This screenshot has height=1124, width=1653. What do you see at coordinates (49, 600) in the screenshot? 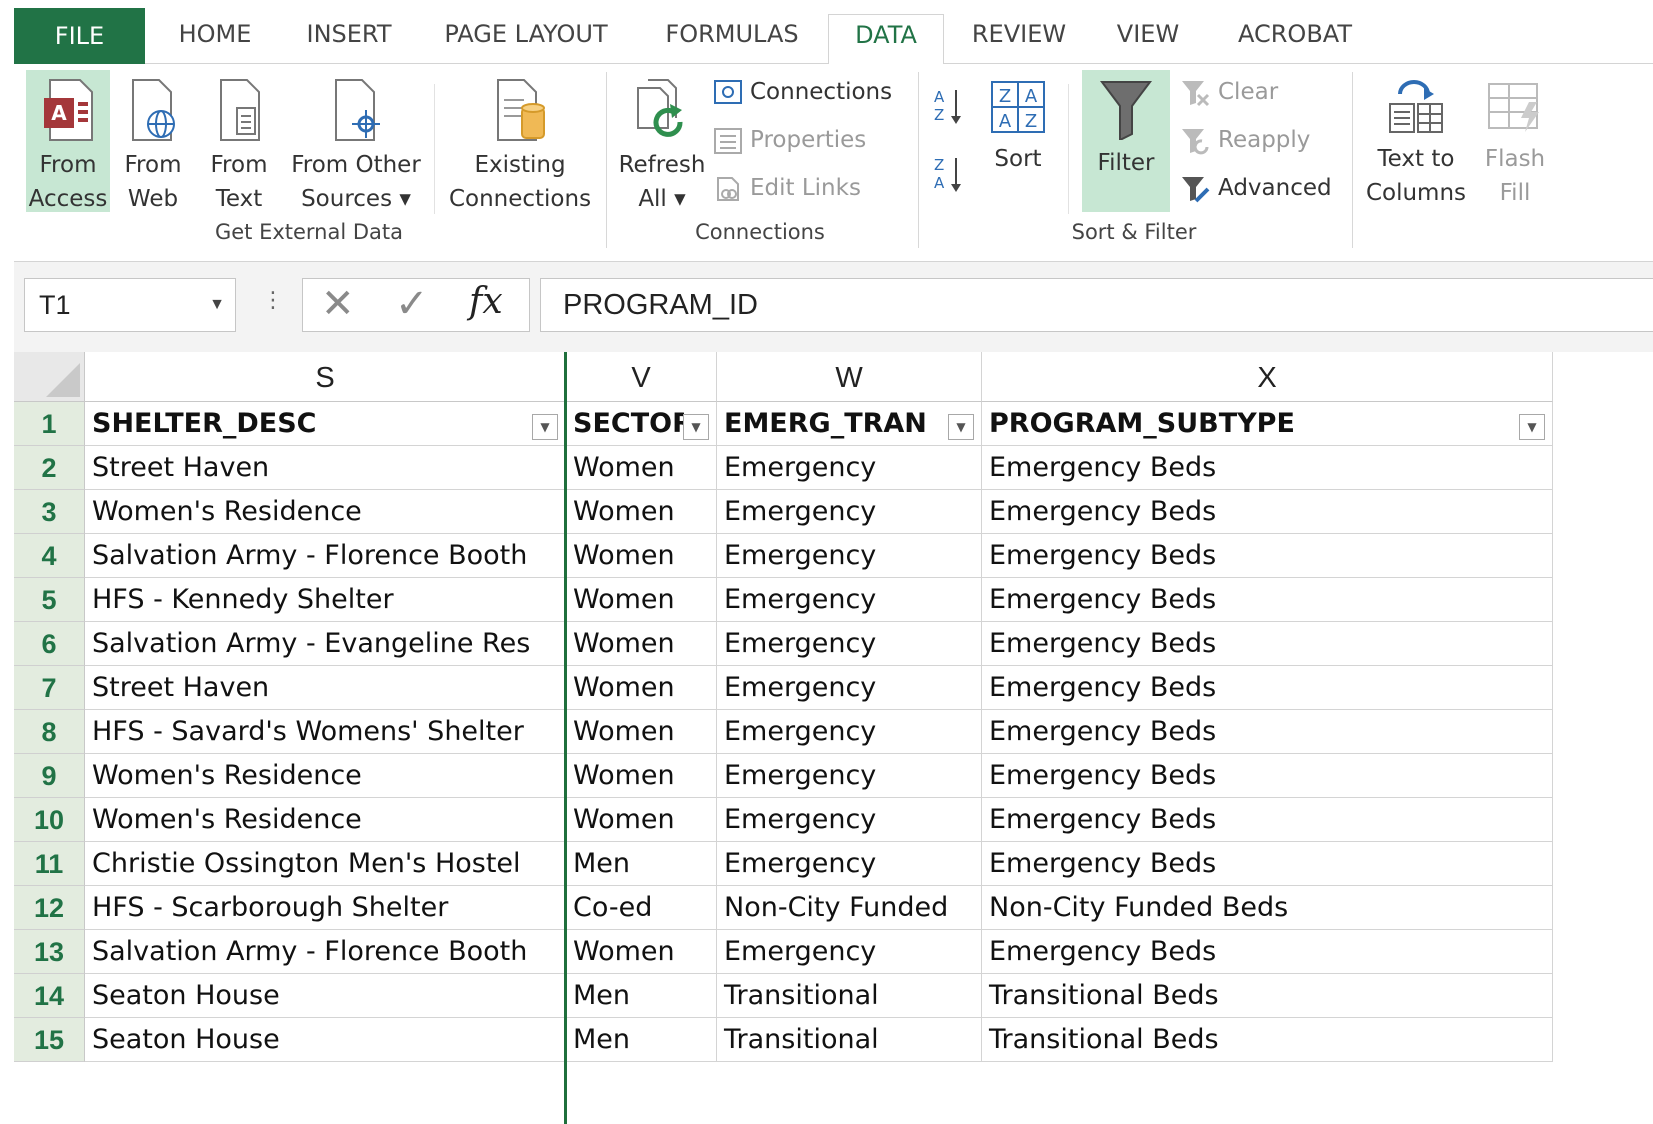
I see `row-header: 5` at bounding box center [49, 600].